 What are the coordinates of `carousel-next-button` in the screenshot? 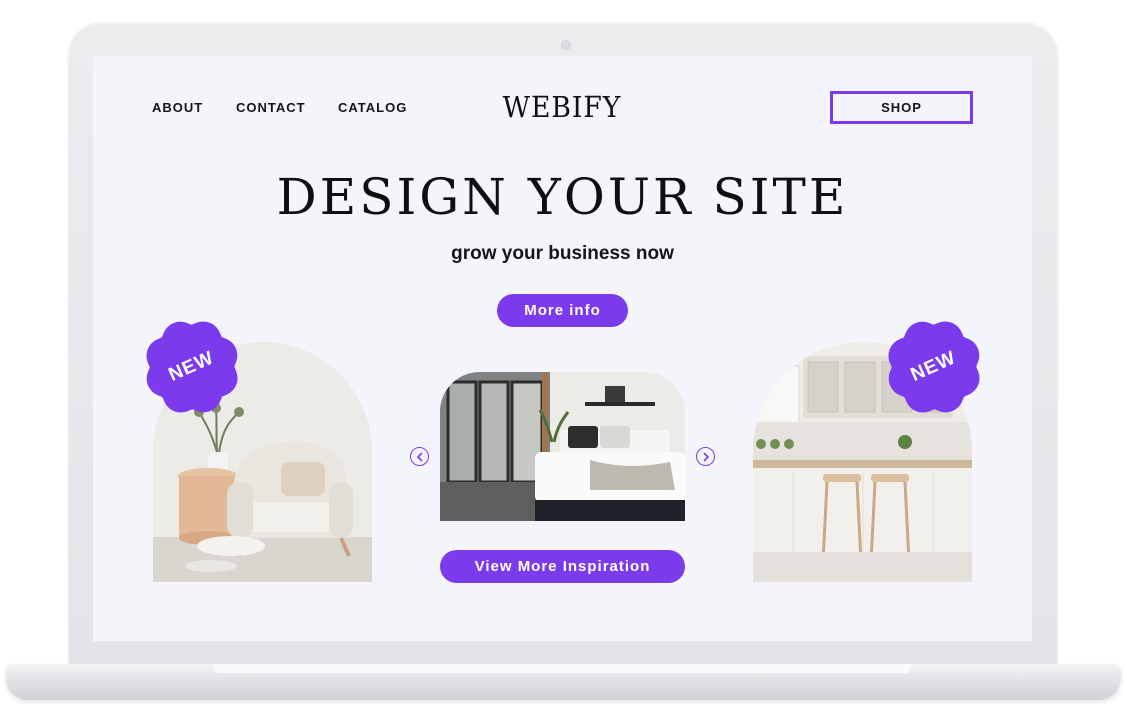 It's located at (705, 456).